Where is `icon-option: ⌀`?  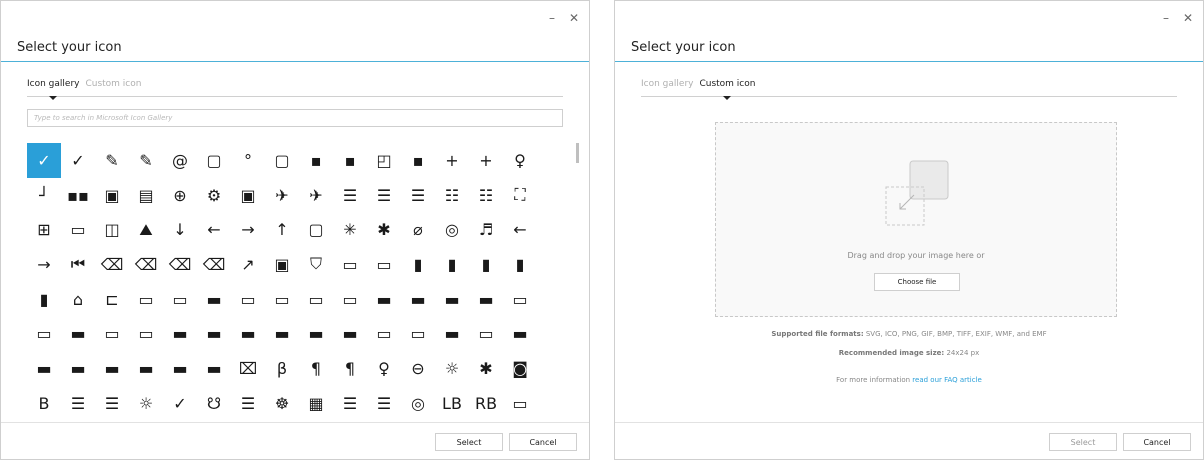
icon-option: ⌀ is located at coordinates (418, 229).